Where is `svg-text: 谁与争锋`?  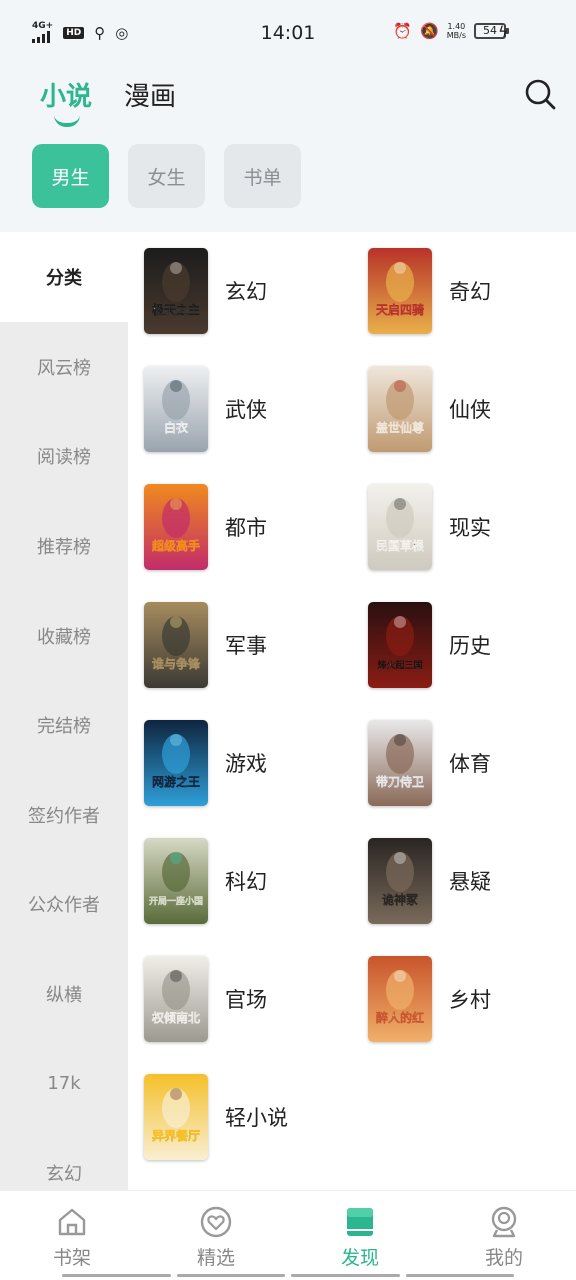
svg-text: 谁与争锋 is located at coordinates (176, 663).